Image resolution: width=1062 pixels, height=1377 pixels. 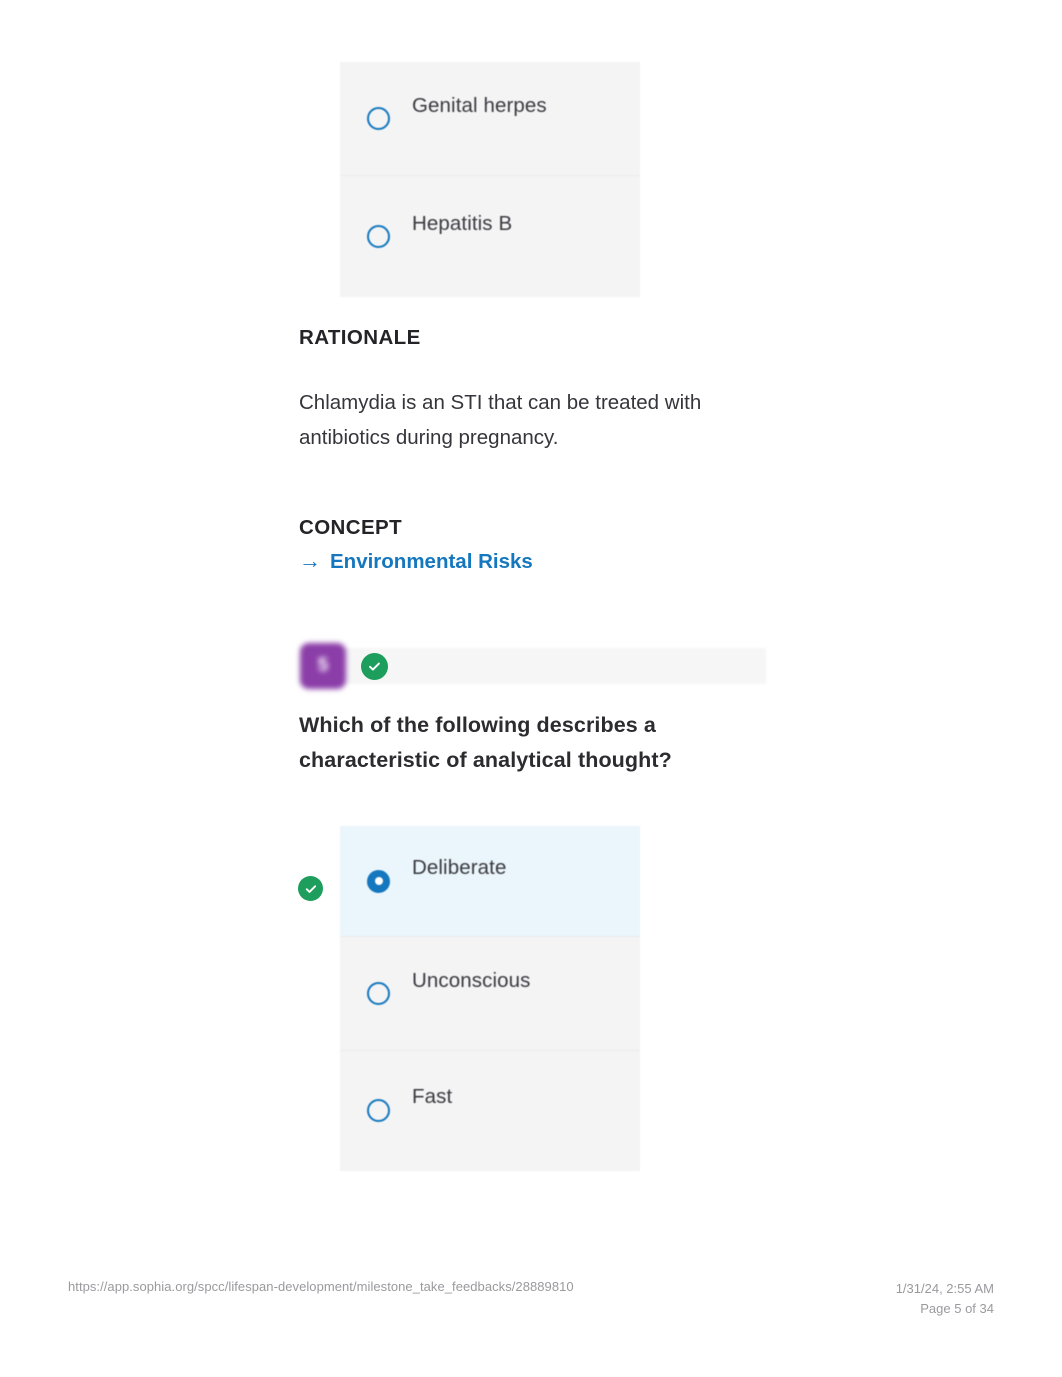 What do you see at coordinates (360, 337) in the screenshot?
I see `rationale-heading: RATIONALE` at bounding box center [360, 337].